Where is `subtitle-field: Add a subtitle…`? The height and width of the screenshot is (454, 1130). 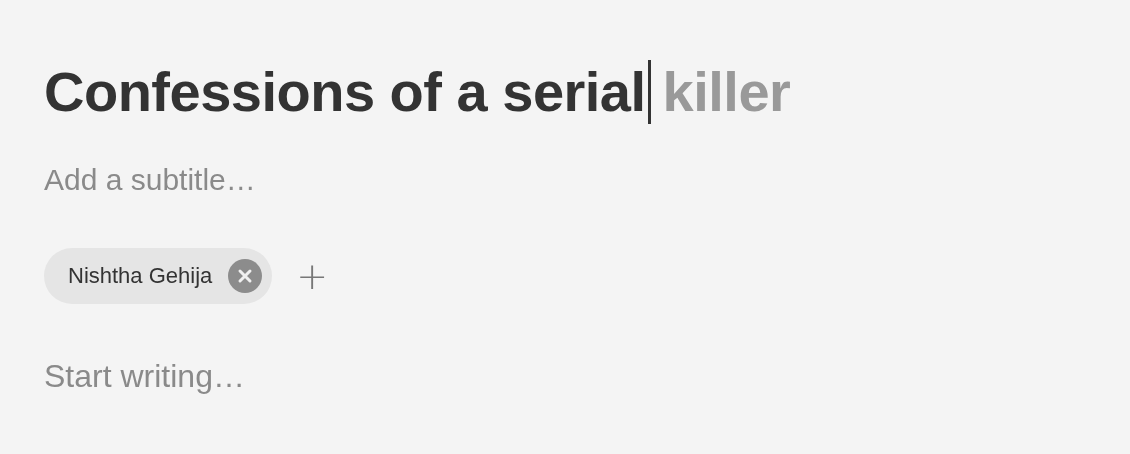
subtitle-field: Add a subtitle… is located at coordinates (394, 180).